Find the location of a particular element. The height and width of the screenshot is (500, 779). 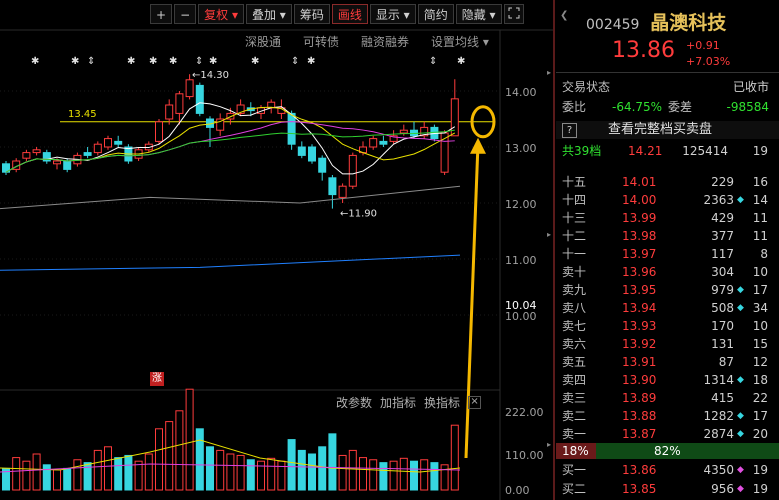

chips-button: 筹码 is located at coordinates (311, 14).